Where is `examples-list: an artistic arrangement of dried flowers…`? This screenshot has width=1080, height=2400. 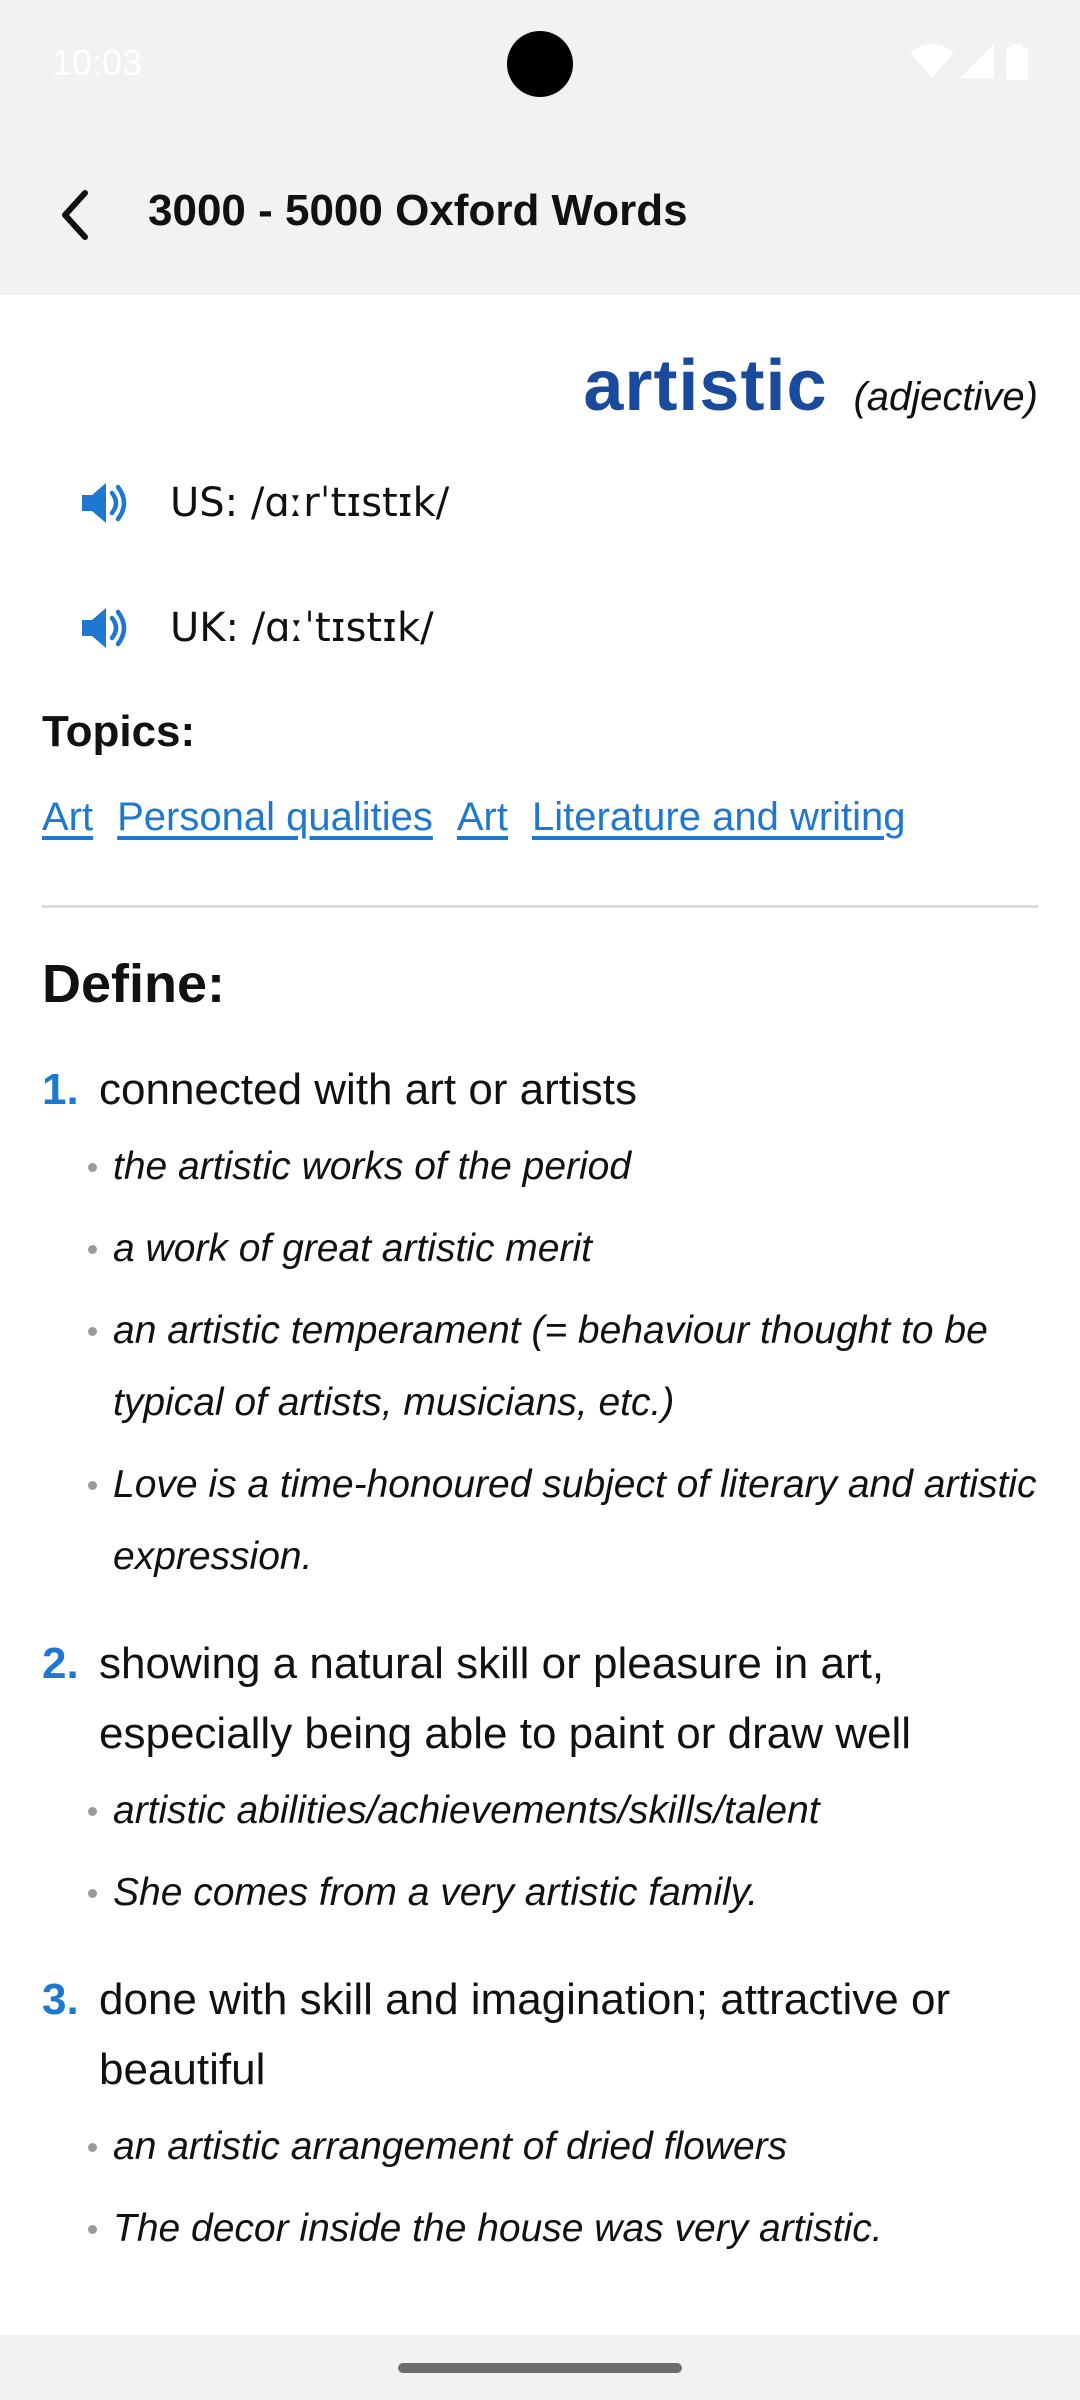 examples-list: an artistic arrangement of dried flowers… is located at coordinates (540, 2188).